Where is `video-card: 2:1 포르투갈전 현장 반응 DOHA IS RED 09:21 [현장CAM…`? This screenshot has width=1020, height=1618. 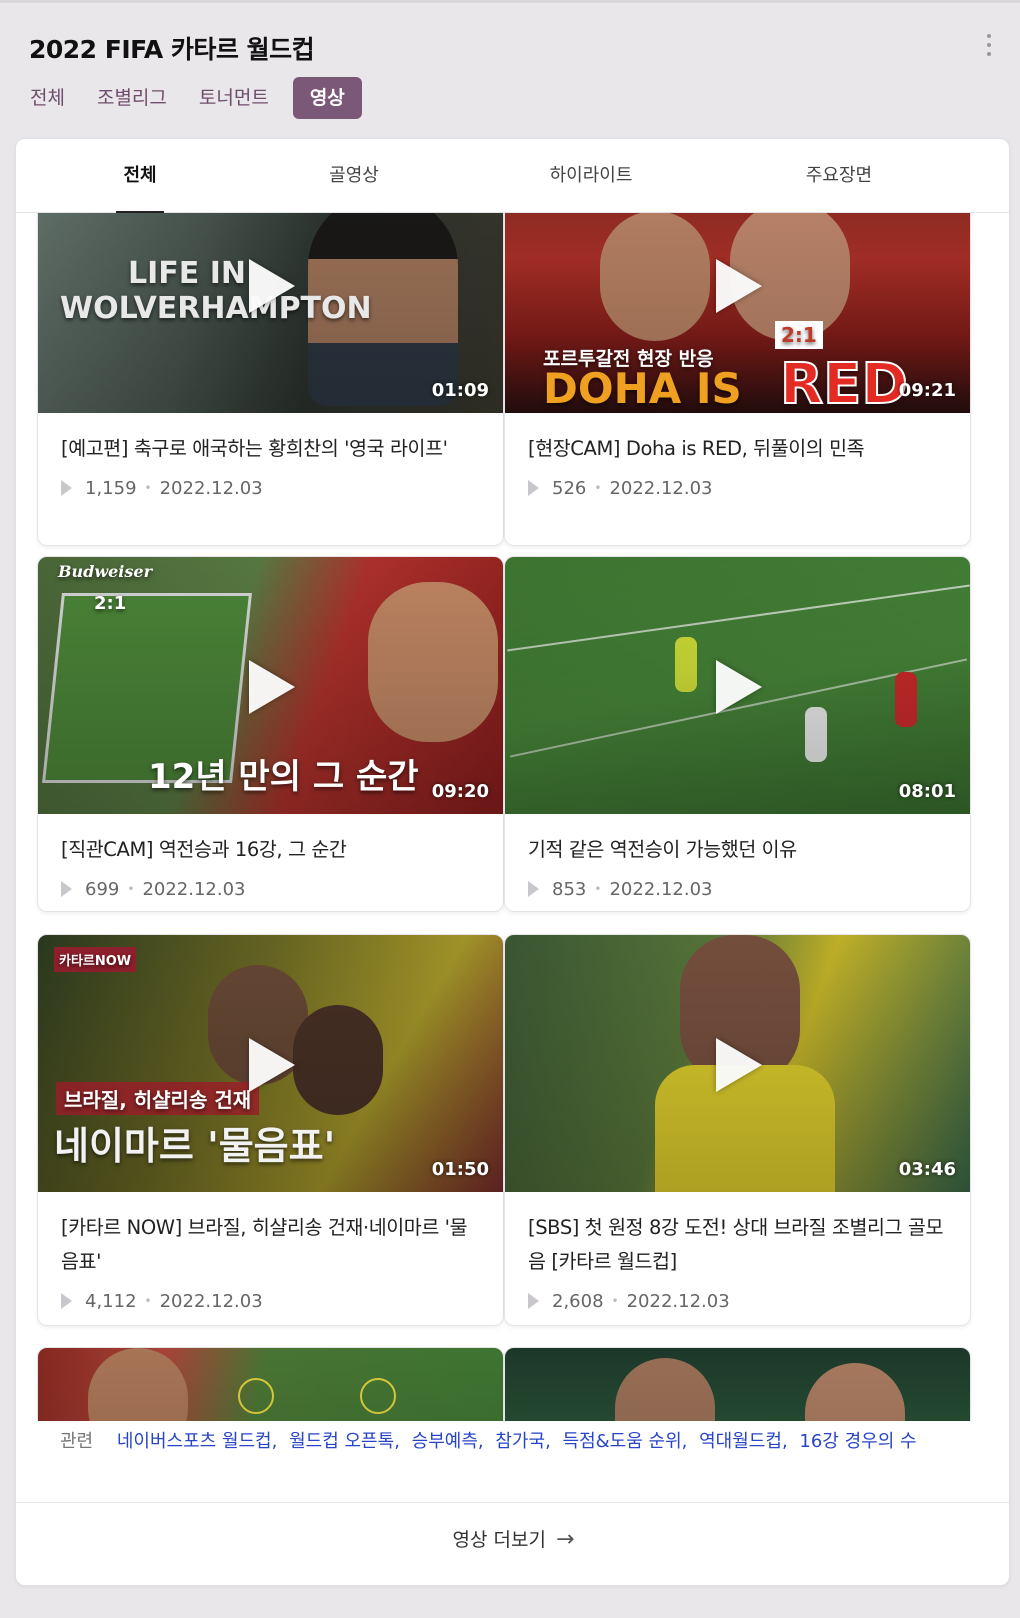
video-card: 2:1 포르투갈전 현장 반응 DOHA IS RED 09:21 [현장CAM… is located at coordinates (737, 379).